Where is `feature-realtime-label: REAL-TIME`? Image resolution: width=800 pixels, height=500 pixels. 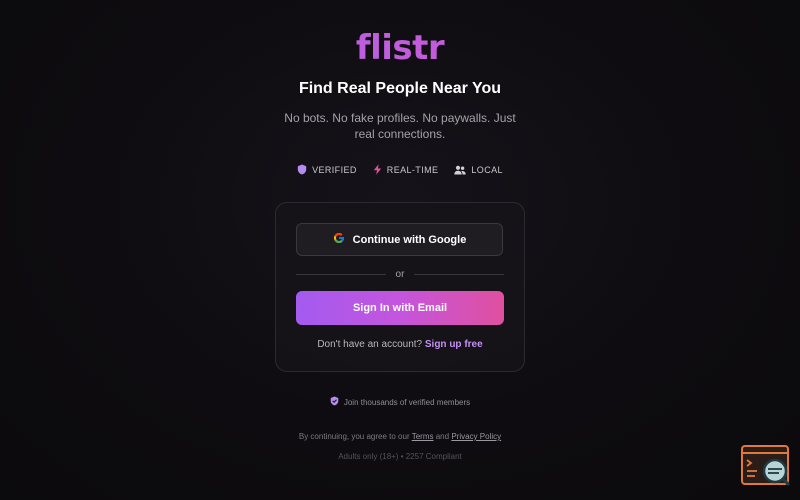
feature-realtime-label: REAL-TIME is located at coordinates (412, 169).